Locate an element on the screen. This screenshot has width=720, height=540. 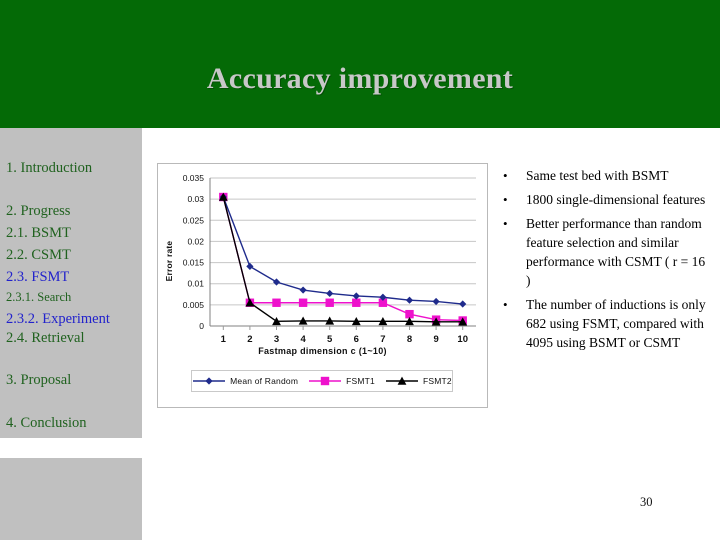
x-tick-label: 3 is located at coordinates (276, 339).